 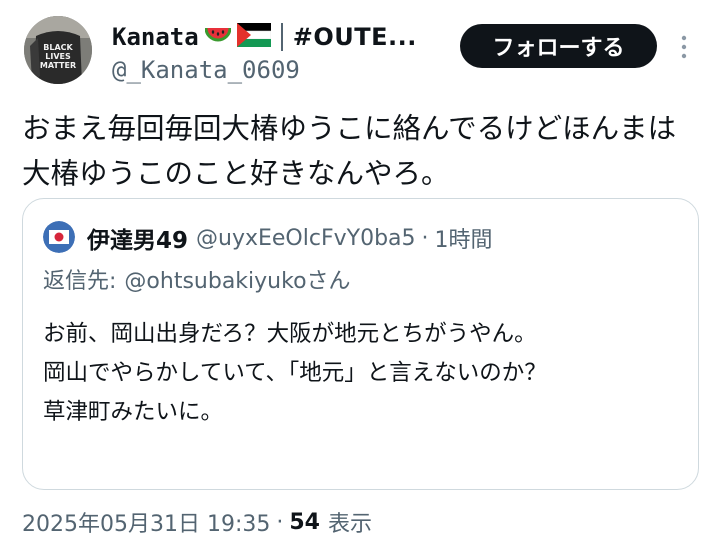 What do you see at coordinates (684, 47) in the screenshot?
I see `more-vertical-icon` at bounding box center [684, 47].